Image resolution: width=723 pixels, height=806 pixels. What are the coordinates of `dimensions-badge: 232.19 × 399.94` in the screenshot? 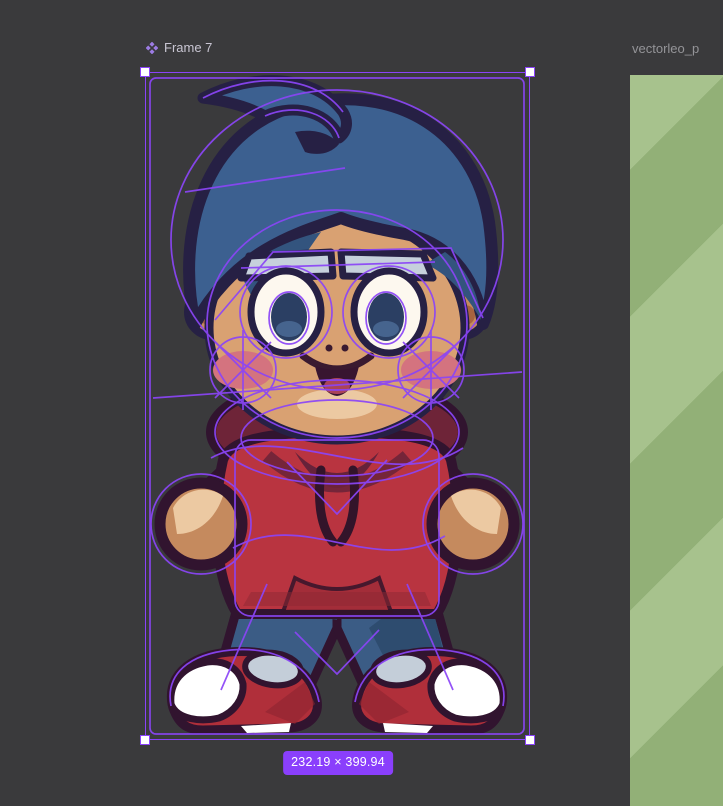 It's located at (338, 763).